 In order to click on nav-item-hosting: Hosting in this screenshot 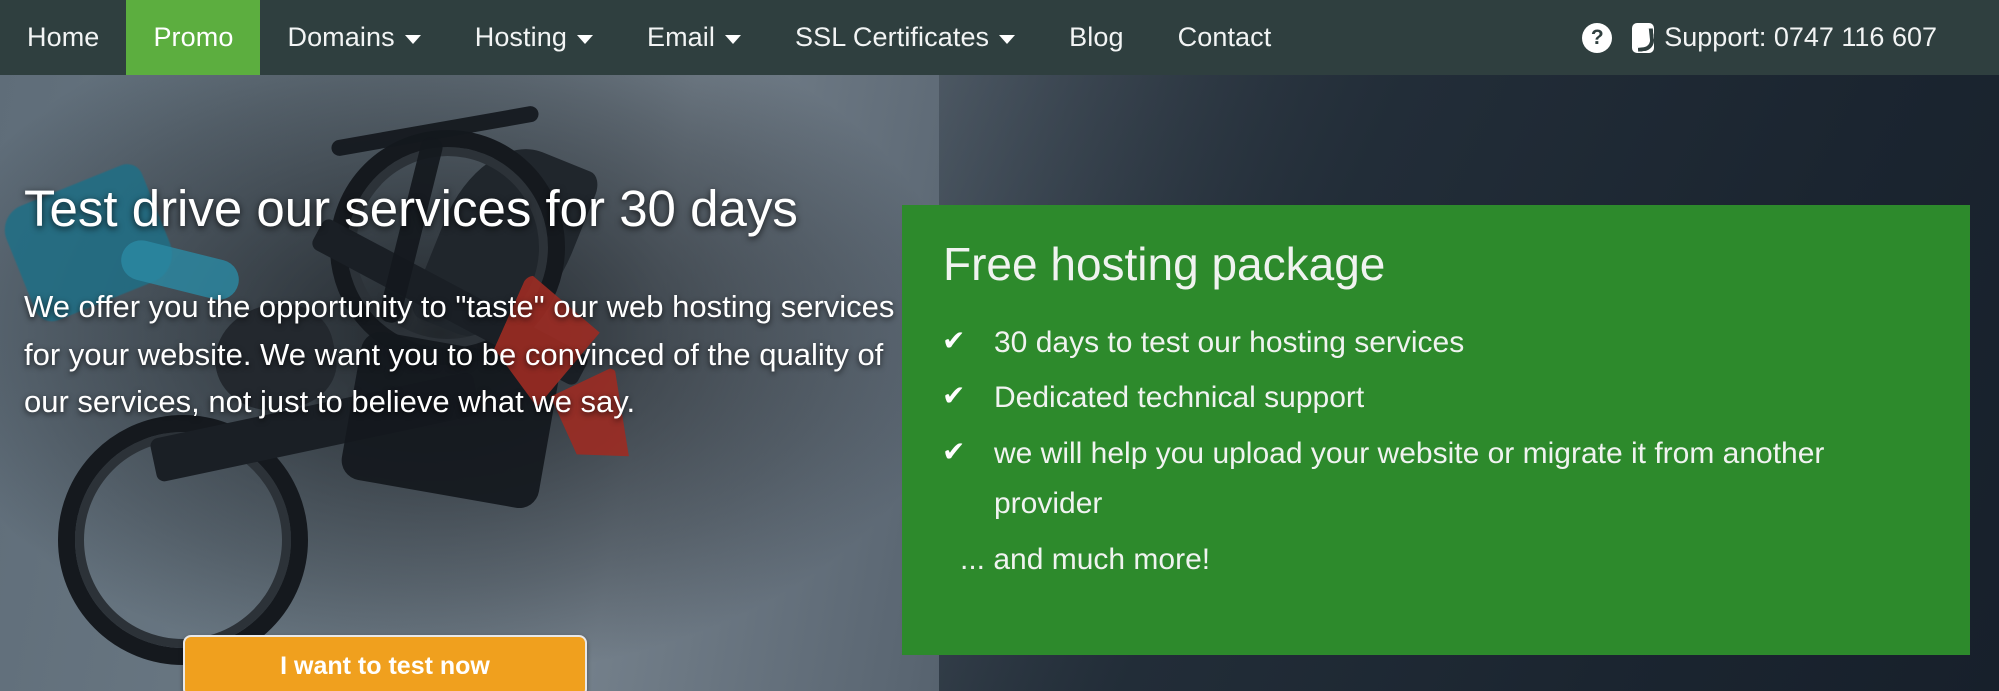, I will do `click(534, 37)`.